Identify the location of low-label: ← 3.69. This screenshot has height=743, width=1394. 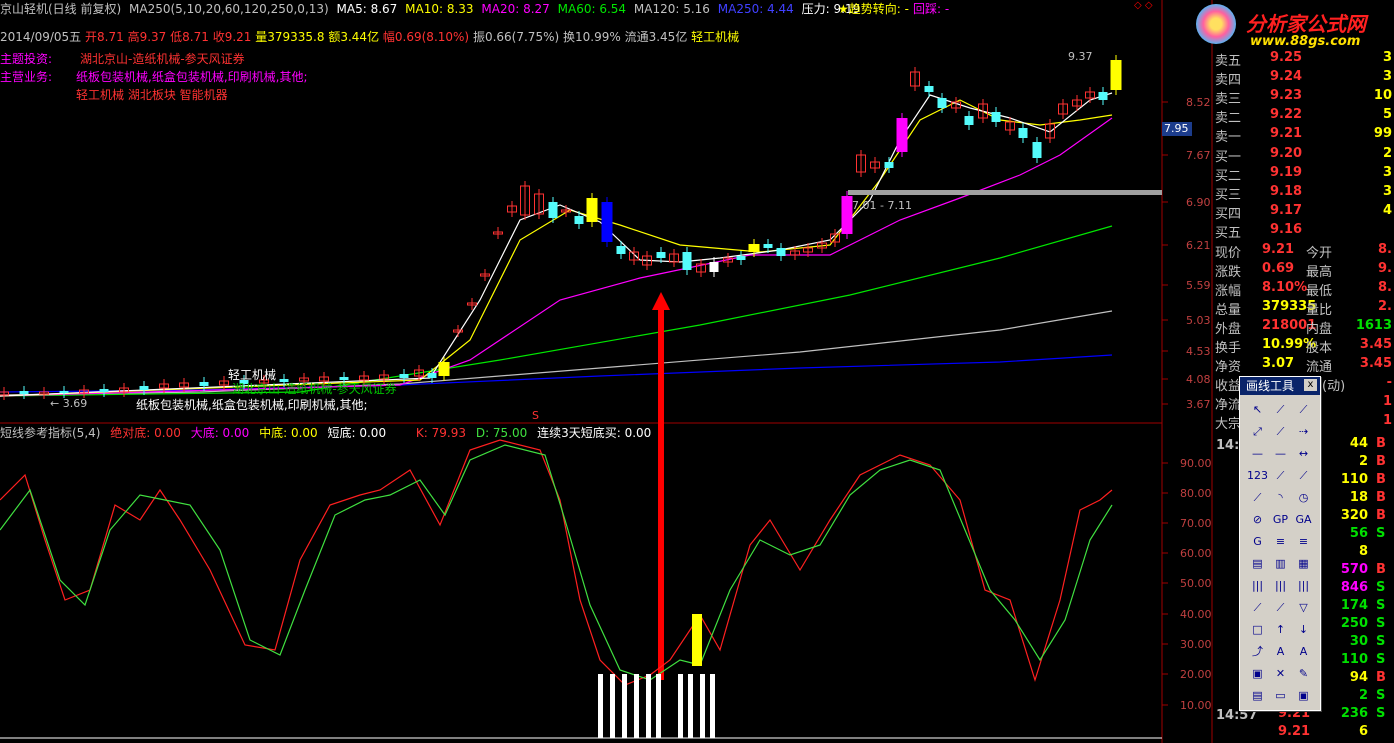
(69, 403).